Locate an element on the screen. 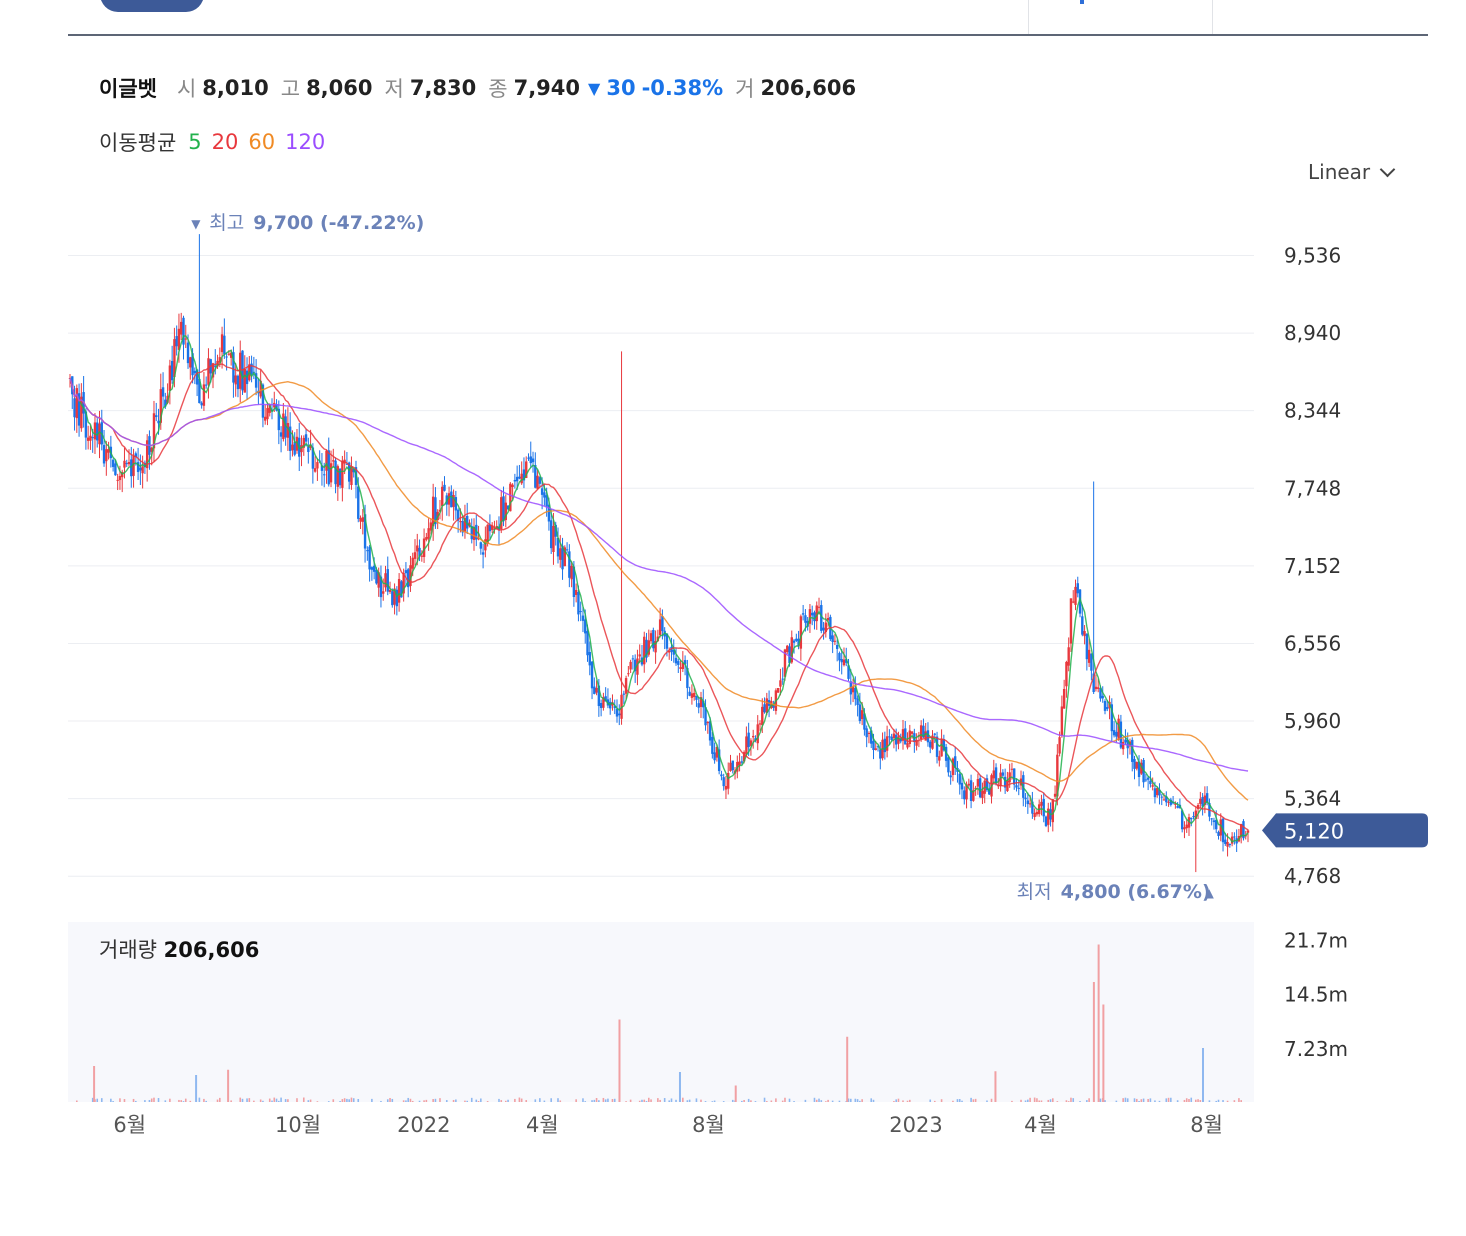 The width and height of the screenshot is (1466, 1236). x-tick-label: 10월 is located at coordinates (298, 1125).